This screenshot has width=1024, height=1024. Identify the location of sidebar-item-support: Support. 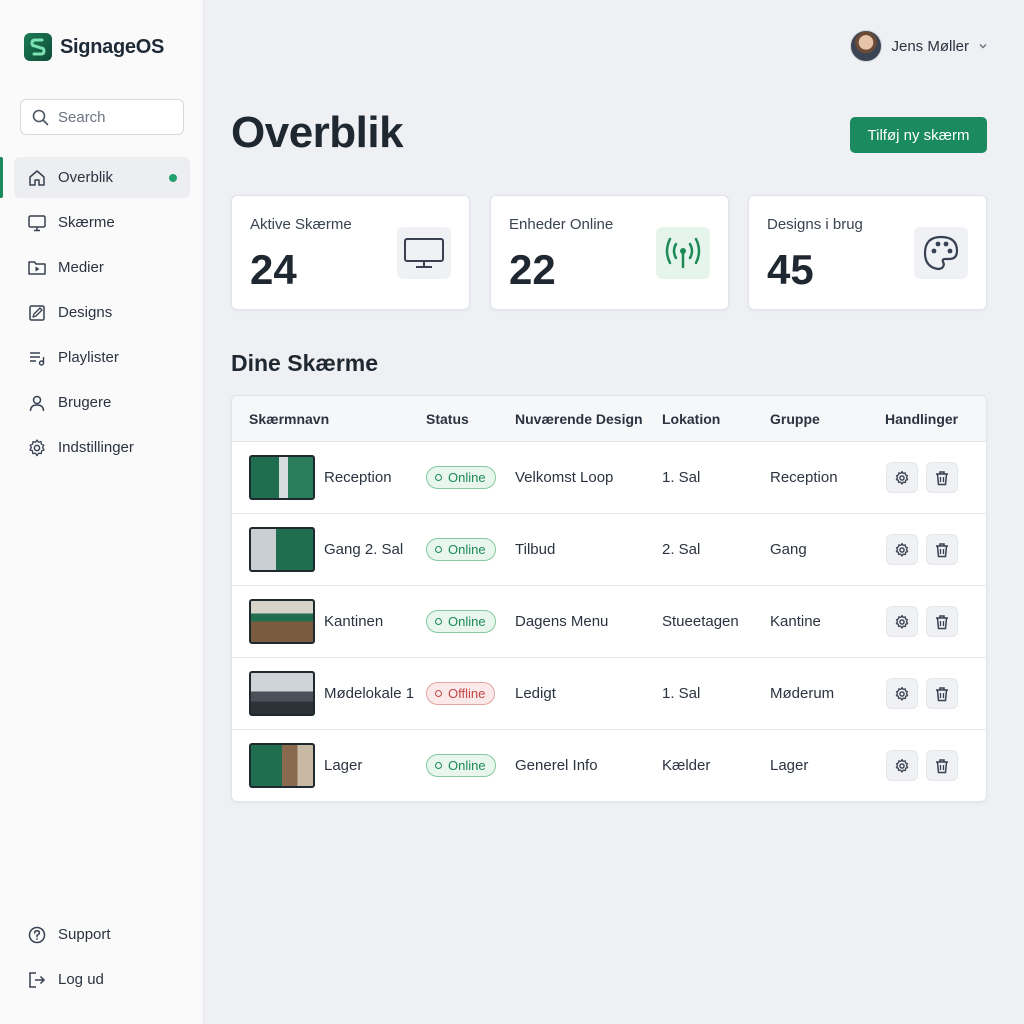
(102, 934).